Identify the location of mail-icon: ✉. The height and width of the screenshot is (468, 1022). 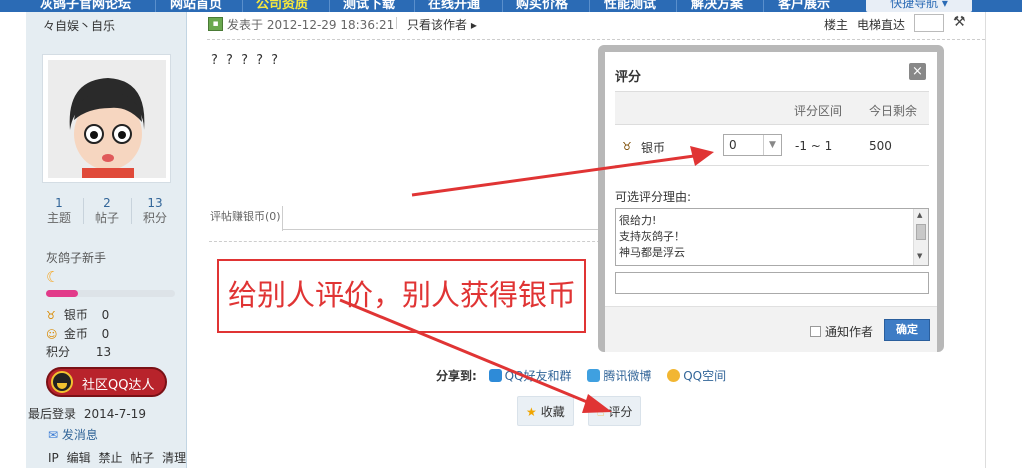
(53, 435).